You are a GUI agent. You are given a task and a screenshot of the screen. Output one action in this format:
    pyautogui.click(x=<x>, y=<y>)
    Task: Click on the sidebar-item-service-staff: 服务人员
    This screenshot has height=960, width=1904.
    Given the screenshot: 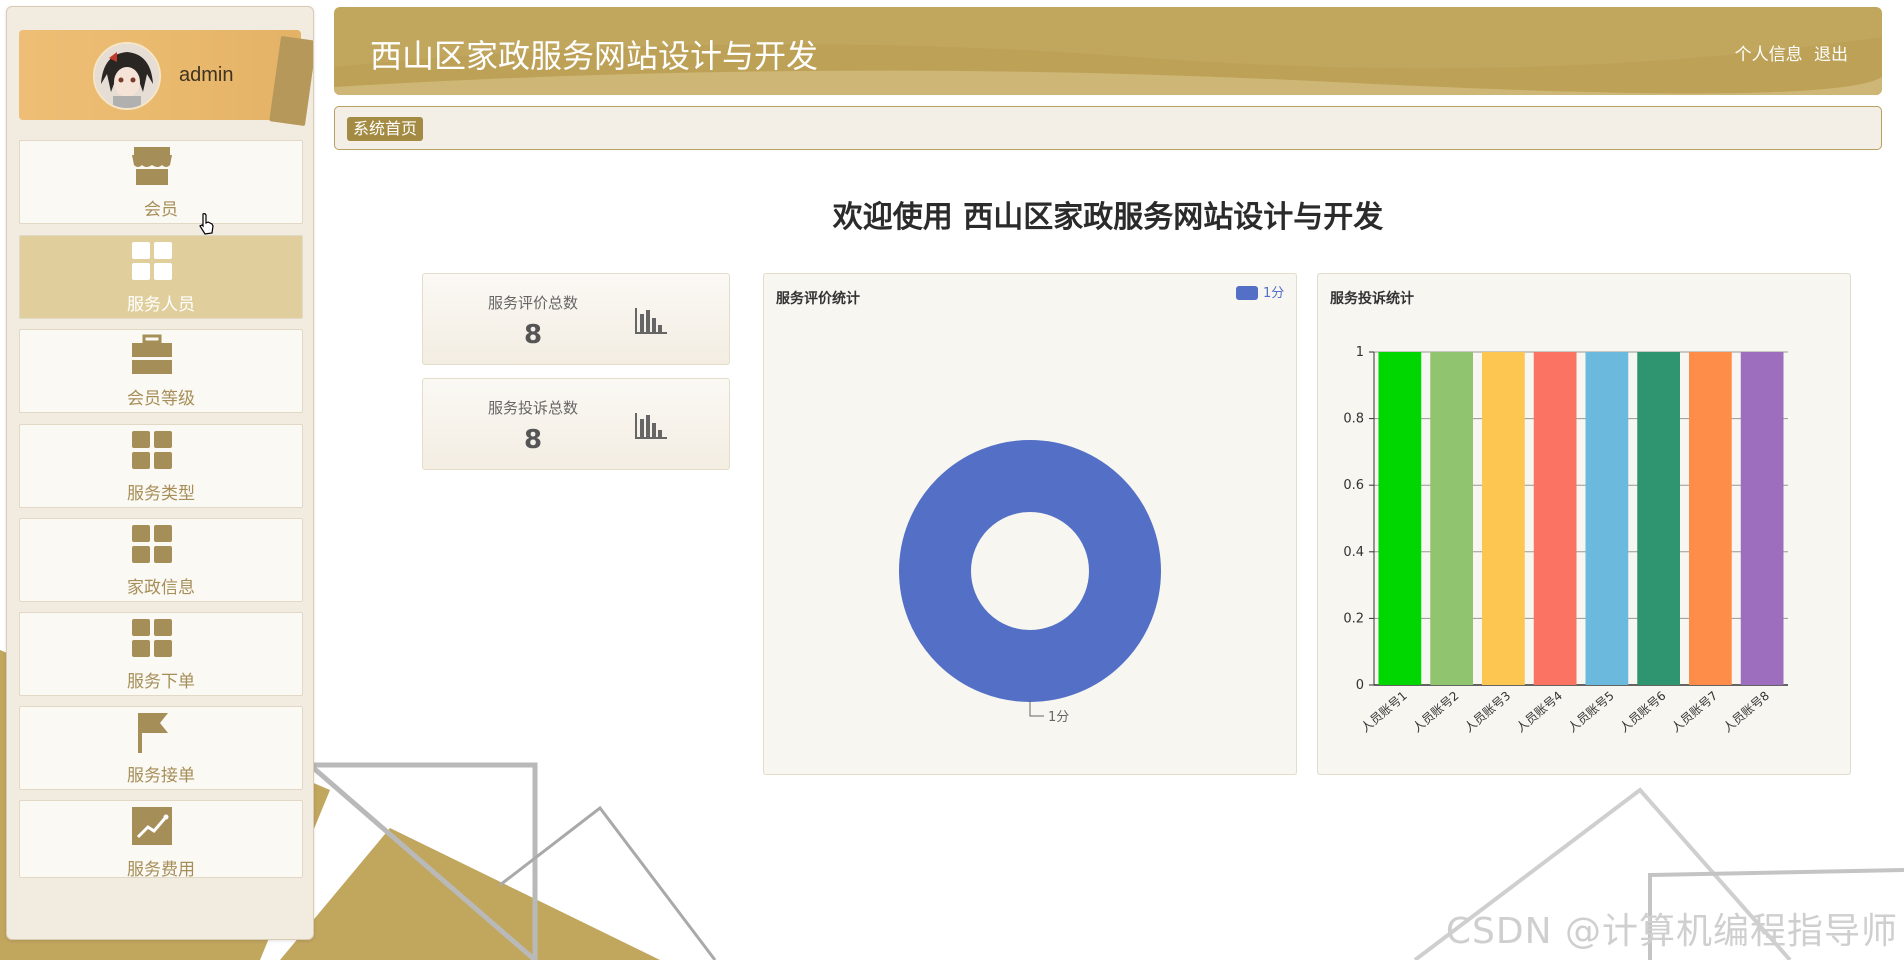 What is the action you would take?
    pyautogui.click(x=161, y=277)
    